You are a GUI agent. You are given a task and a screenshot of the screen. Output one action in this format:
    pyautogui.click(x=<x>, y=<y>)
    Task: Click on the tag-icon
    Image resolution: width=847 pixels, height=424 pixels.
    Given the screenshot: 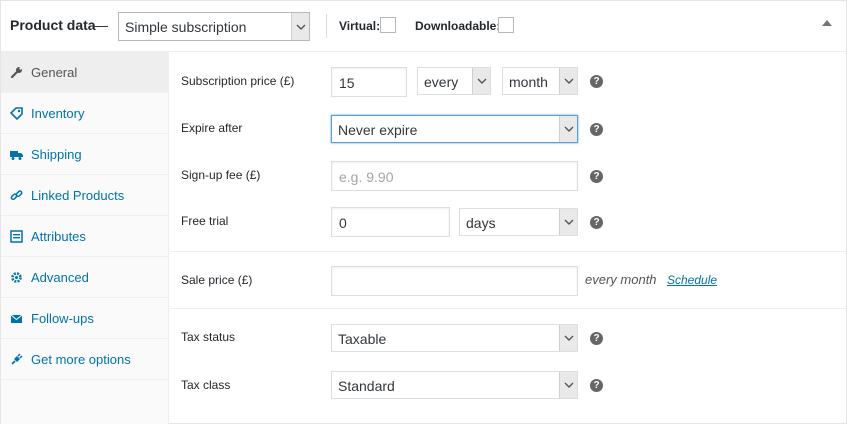 What is the action you would take?
    pyautogui.click(x=16, y=113)
    